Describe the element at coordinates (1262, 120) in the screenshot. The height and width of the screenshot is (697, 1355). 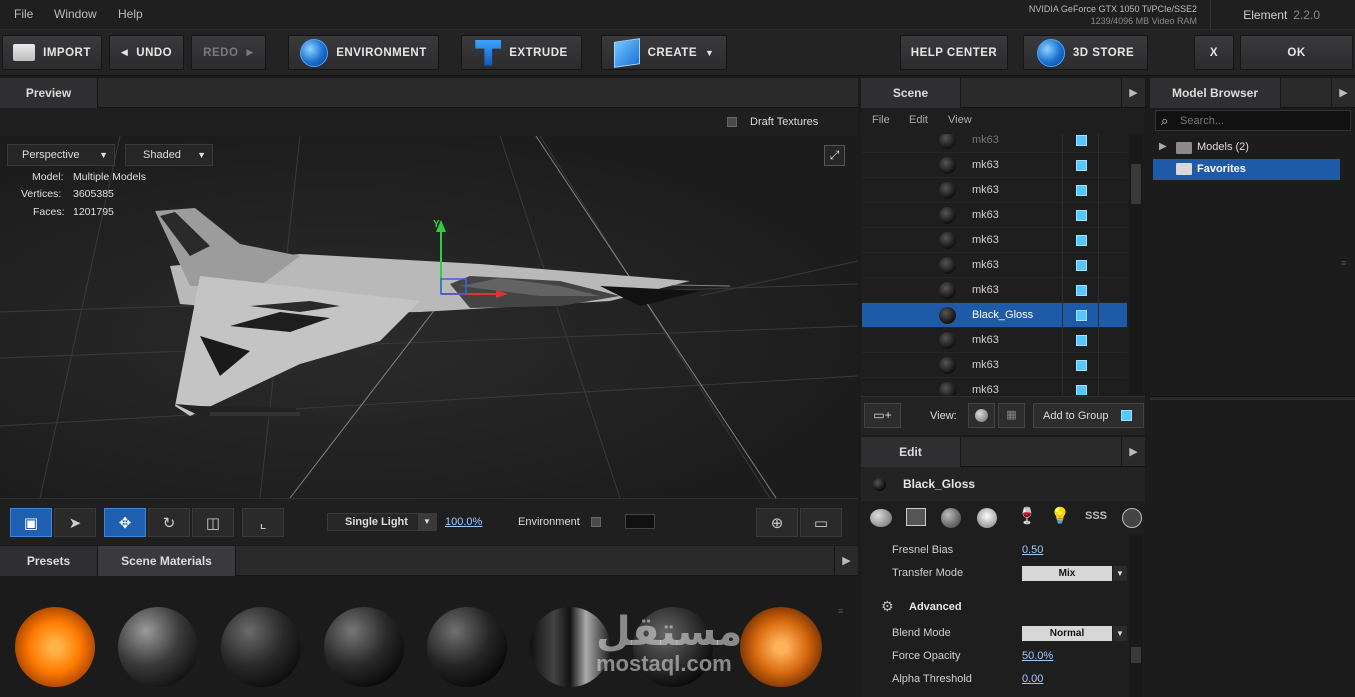
I see `search-input` at that location.